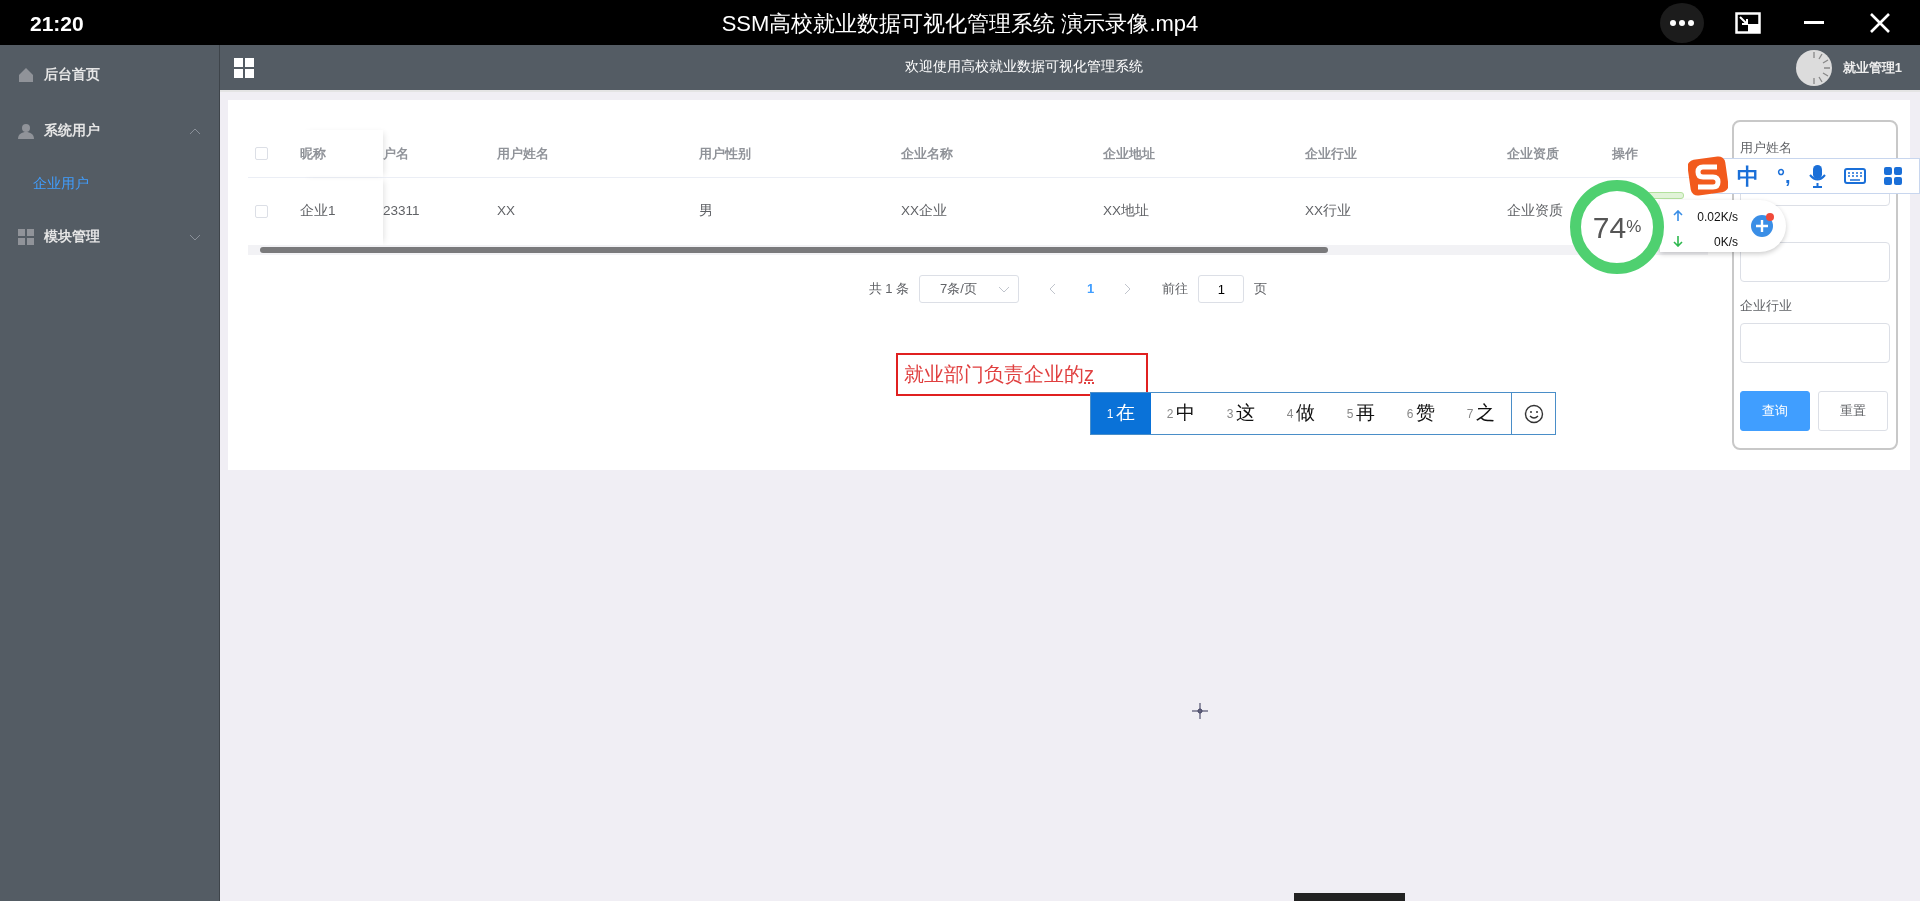 The image size is (1920, 901). Describe the element at coordinates (1126, 211) in the screenshot. I see `table-cell-text: XX地址` at that location.